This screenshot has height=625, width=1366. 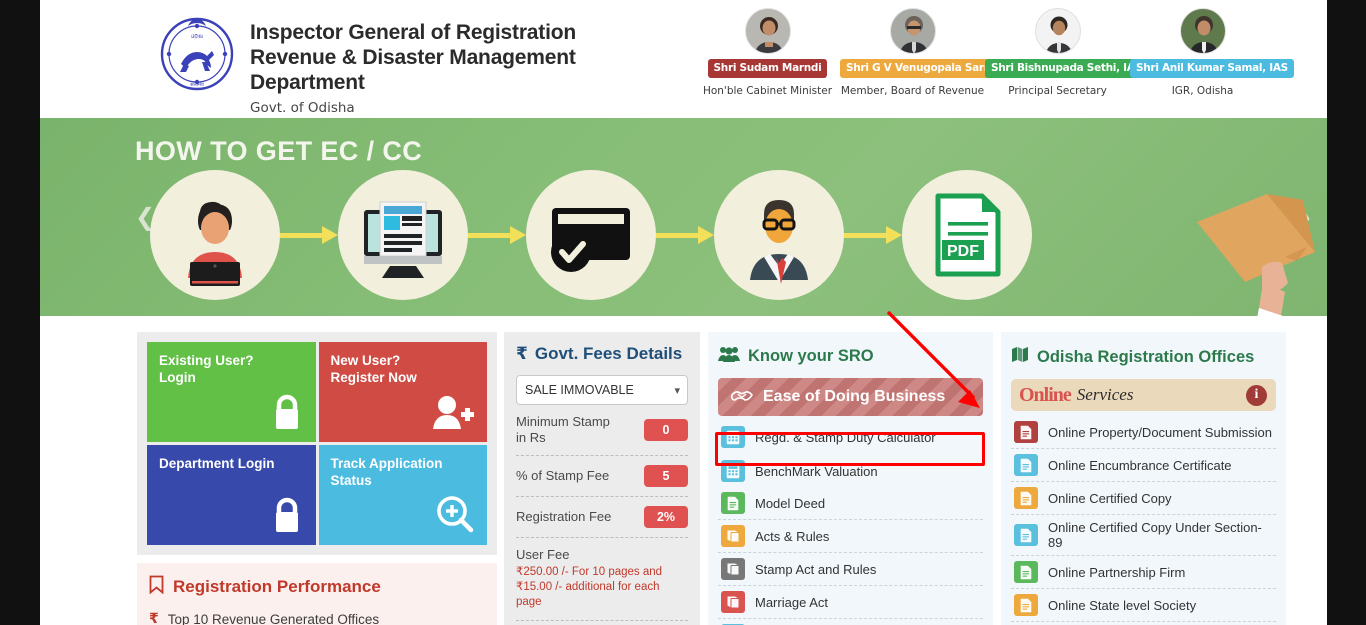 I want to click on deed-type-select-wrap: SALE IMMOVABLE ▾, so click(x=602, y=390).